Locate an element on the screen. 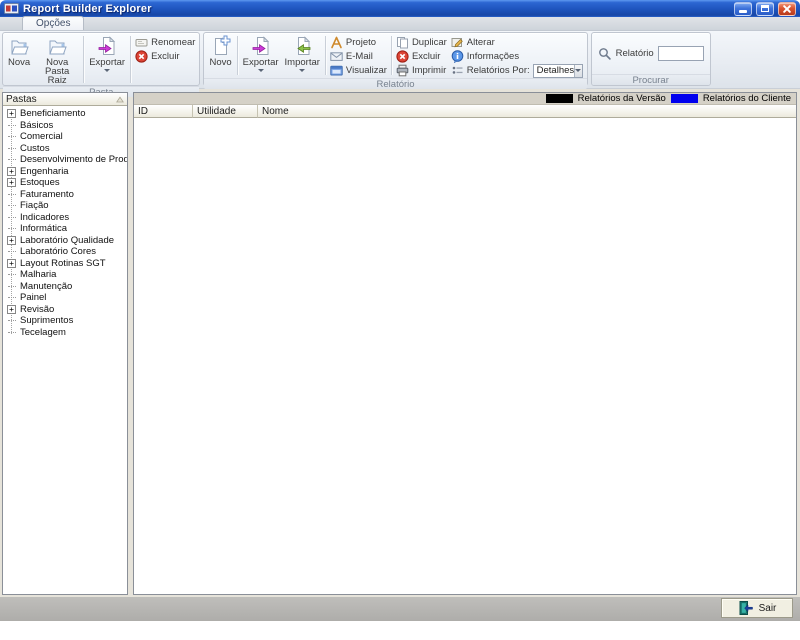 The width and height of the screenshot is (800, 640). tree-item: + Engenharia is located at coordinates (65, 172).